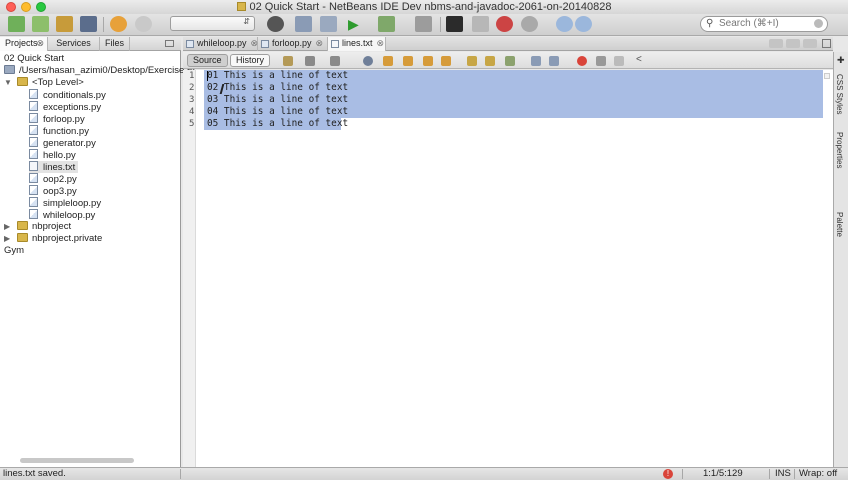 The image size is (848, 480). Describe the element at coordinates (62, 215) in the screenshot. I see `file-item: whileloop.py` at that location.